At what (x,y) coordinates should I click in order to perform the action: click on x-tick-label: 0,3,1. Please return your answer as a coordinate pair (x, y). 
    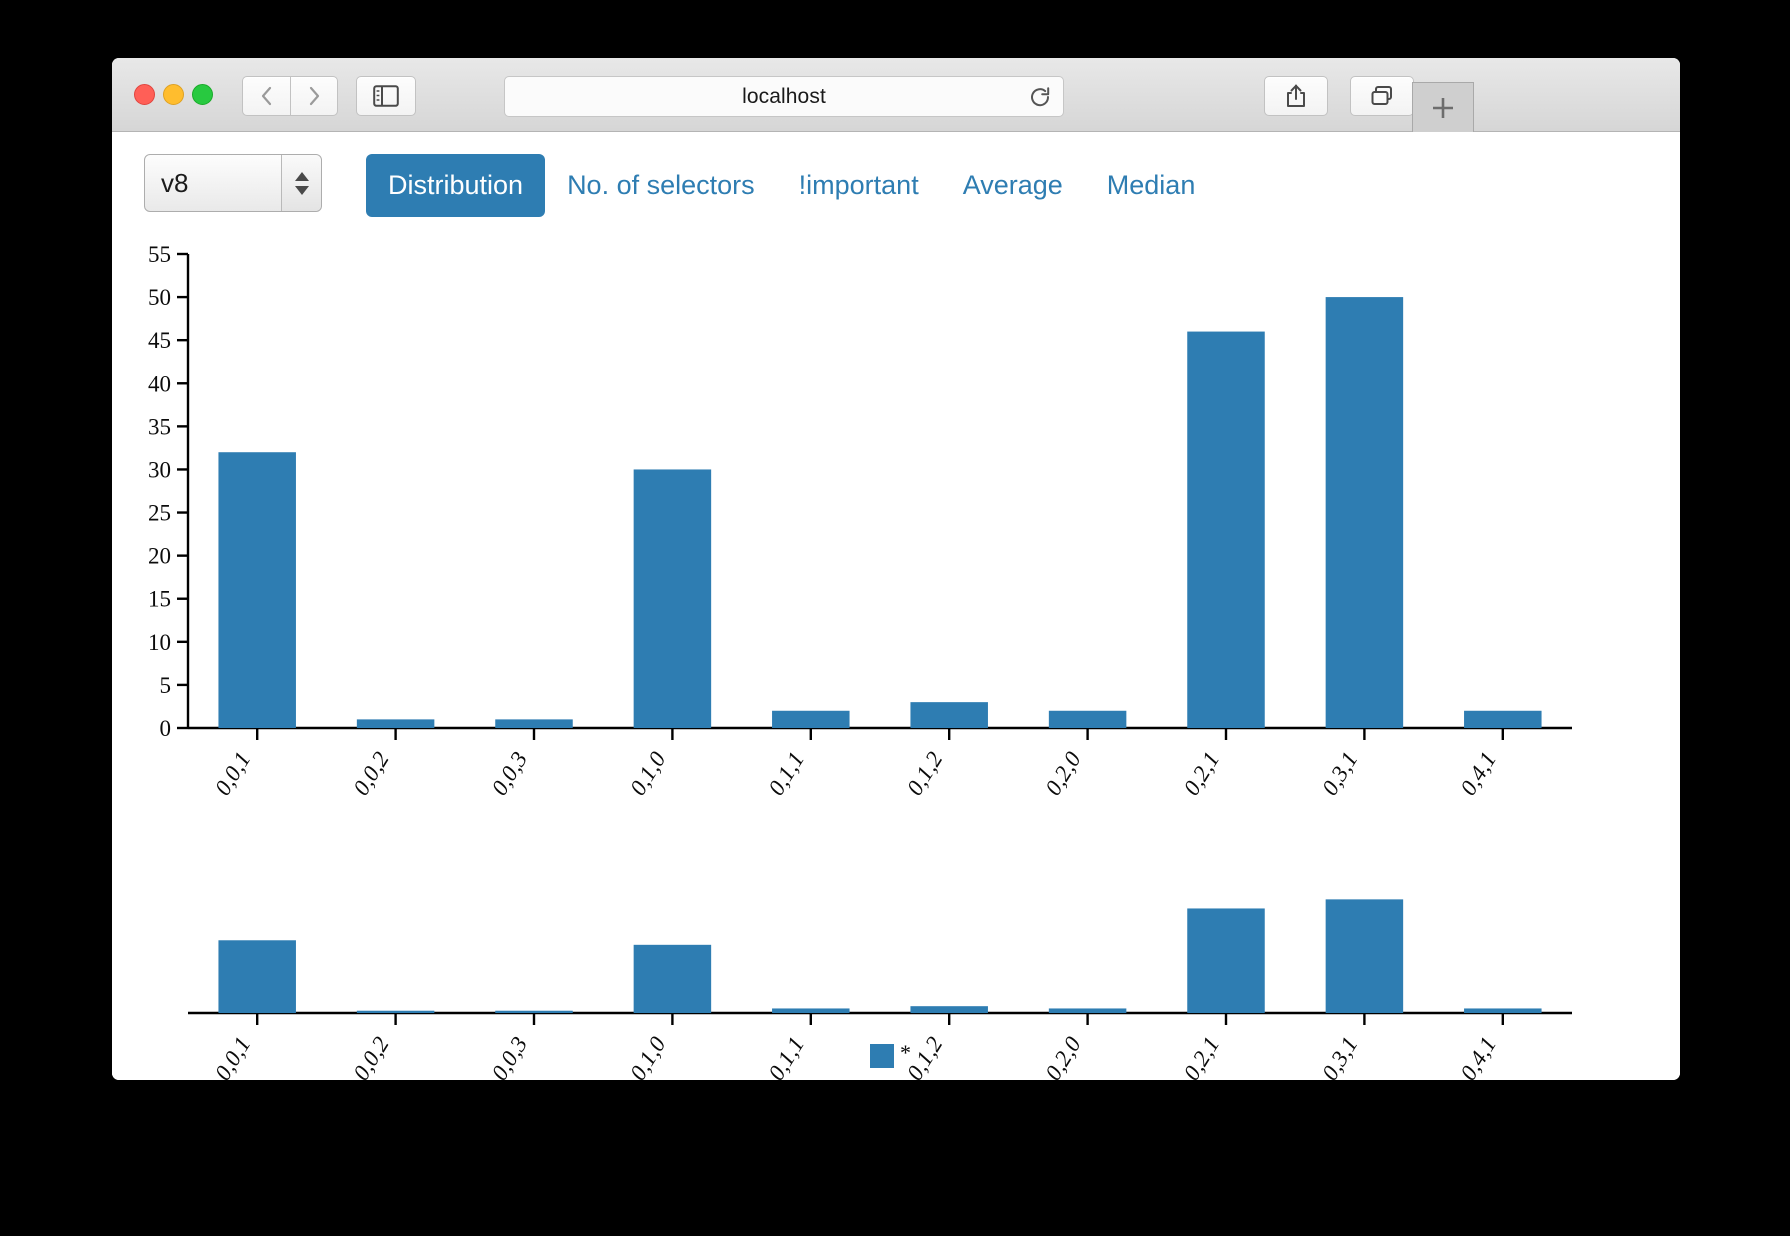
    Looking at the image, I should click on (1340, 773).